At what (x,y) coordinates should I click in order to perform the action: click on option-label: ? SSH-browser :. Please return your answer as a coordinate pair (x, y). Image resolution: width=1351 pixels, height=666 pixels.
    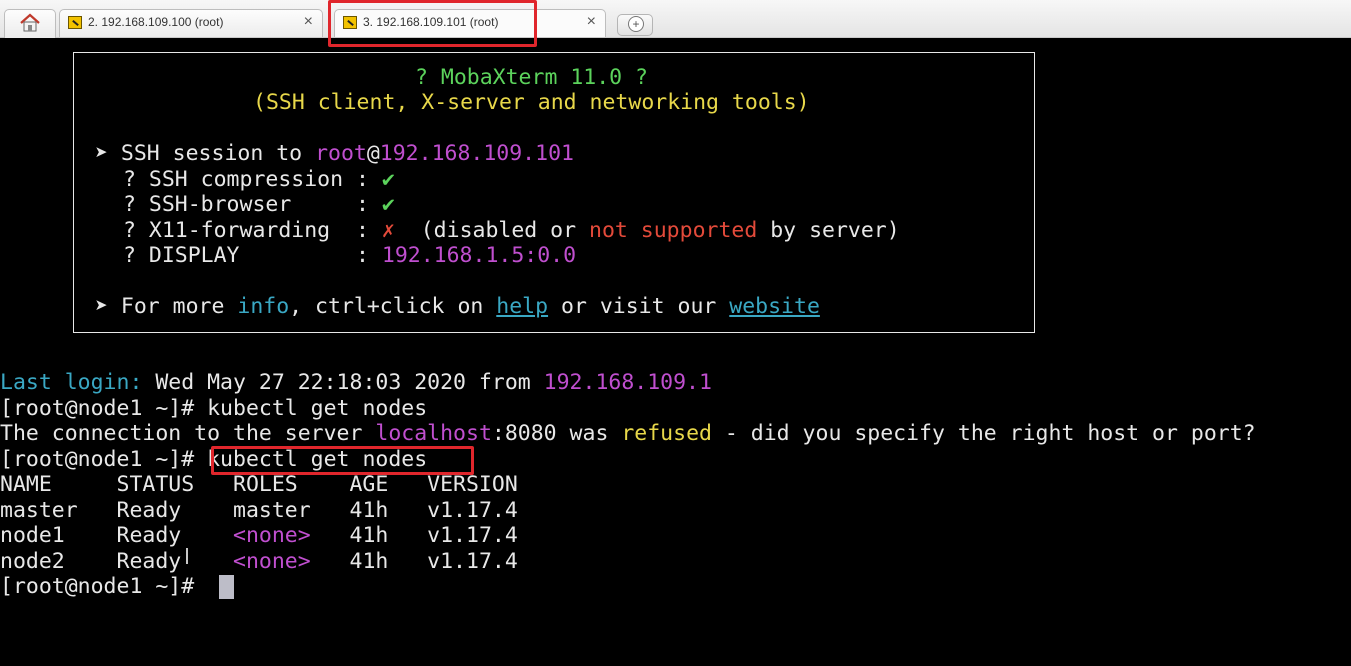
    Looking at the image, I should click on (252, 204).